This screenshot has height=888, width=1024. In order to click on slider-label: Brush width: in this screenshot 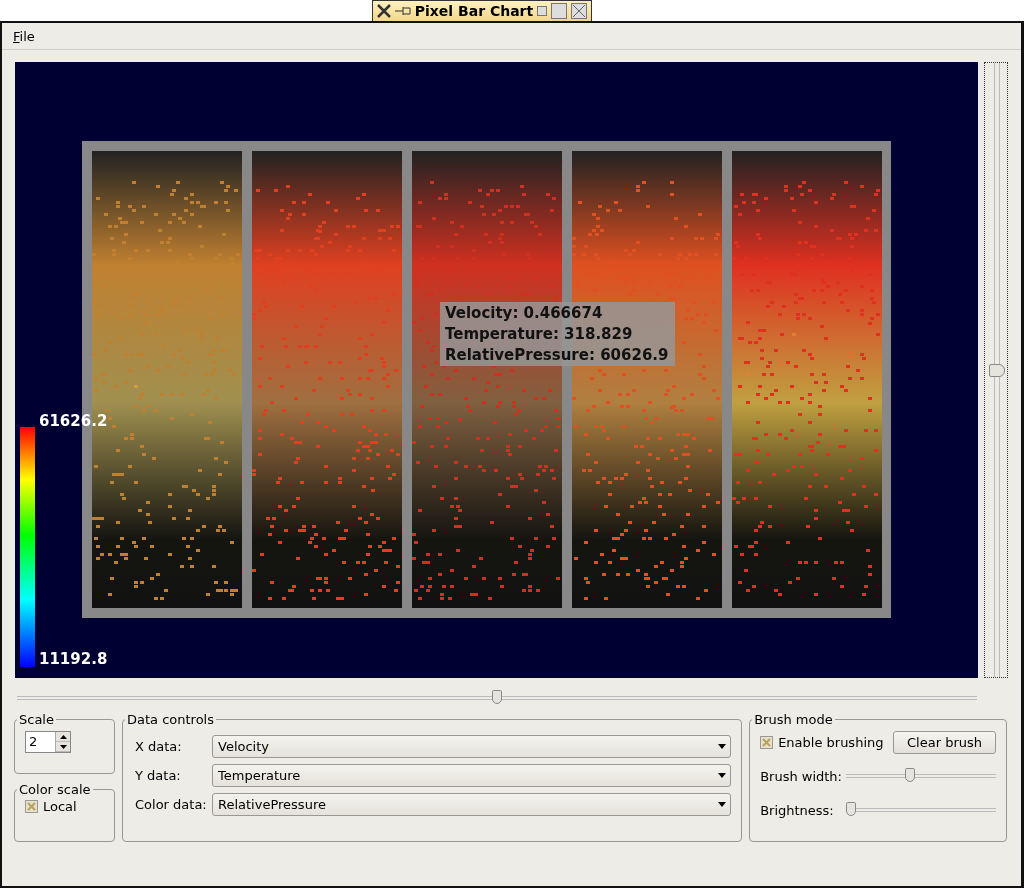, I will do `click(801, 776)`.